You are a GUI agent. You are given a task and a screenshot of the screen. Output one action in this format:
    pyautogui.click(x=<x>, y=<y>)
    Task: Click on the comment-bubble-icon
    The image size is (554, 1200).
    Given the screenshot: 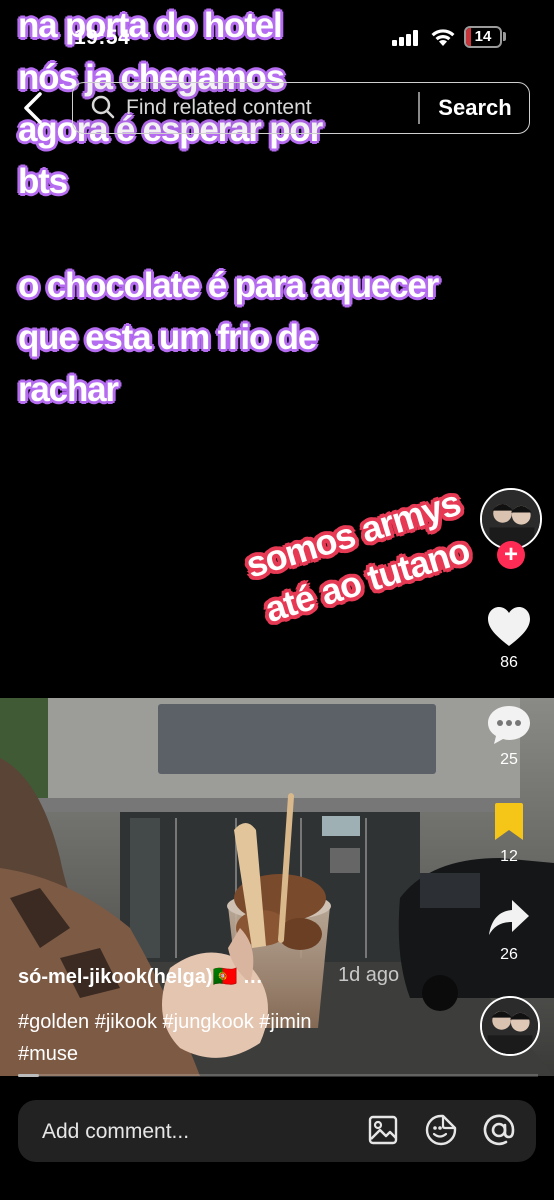 What is the action you would take?
    pyautogui.click(x=509, y=725)
    